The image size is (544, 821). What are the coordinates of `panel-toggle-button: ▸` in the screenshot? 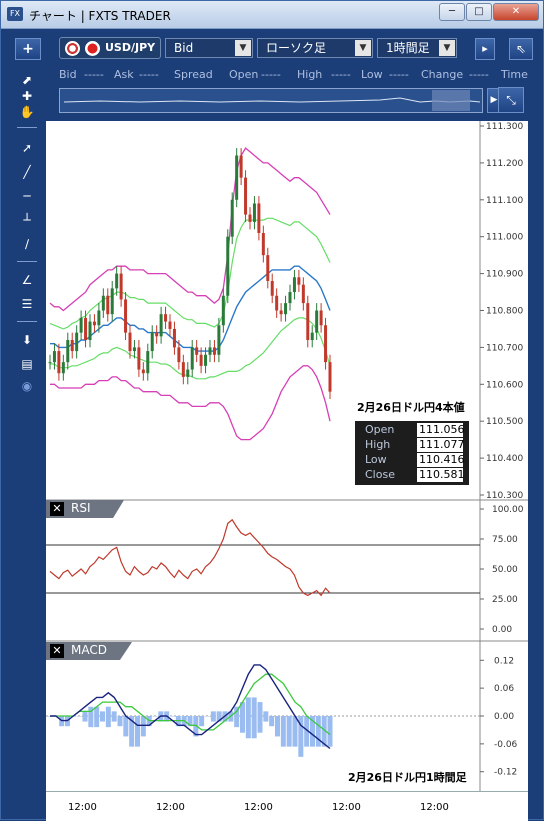 It's located at (485, 49).